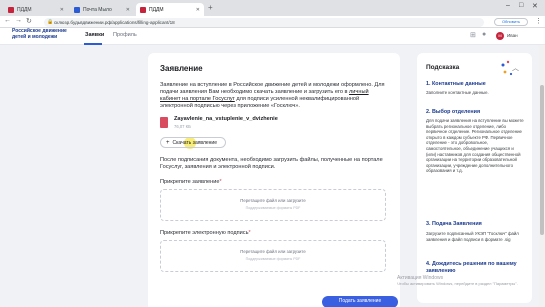 The image size is (545, 307). Describe the element at coordinates (471, 267) in the screenshot. I see `step-title: 4. Дождитесь решения по вашему заявлению` at that location.